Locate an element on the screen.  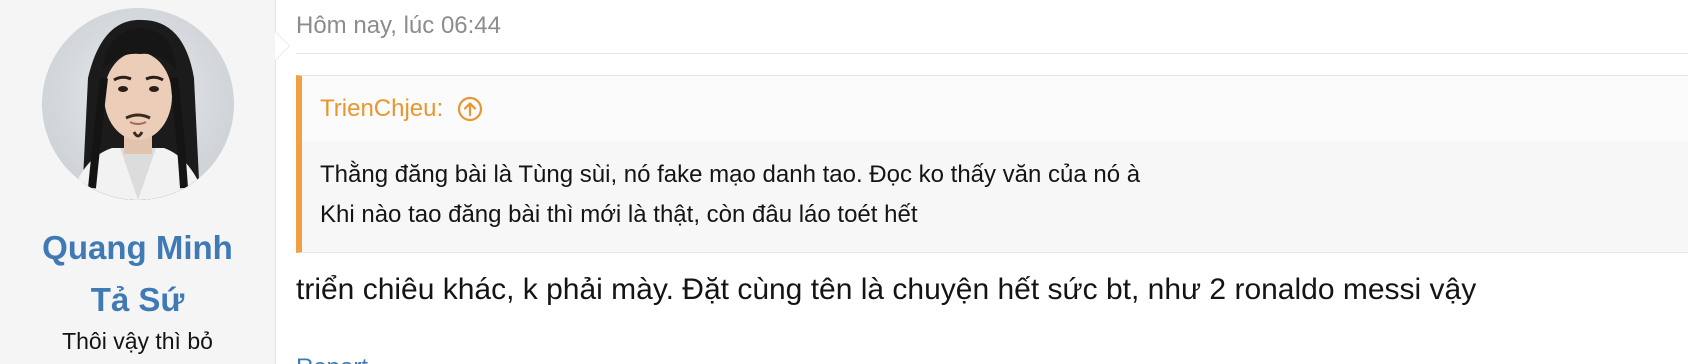
avatar is located at coordinates (137, 104).